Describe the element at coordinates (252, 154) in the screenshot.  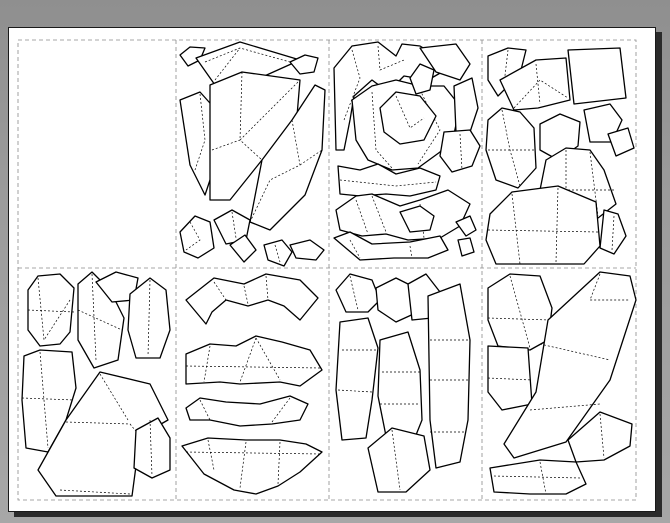
I see `panel-r1c2-parts` at that location.